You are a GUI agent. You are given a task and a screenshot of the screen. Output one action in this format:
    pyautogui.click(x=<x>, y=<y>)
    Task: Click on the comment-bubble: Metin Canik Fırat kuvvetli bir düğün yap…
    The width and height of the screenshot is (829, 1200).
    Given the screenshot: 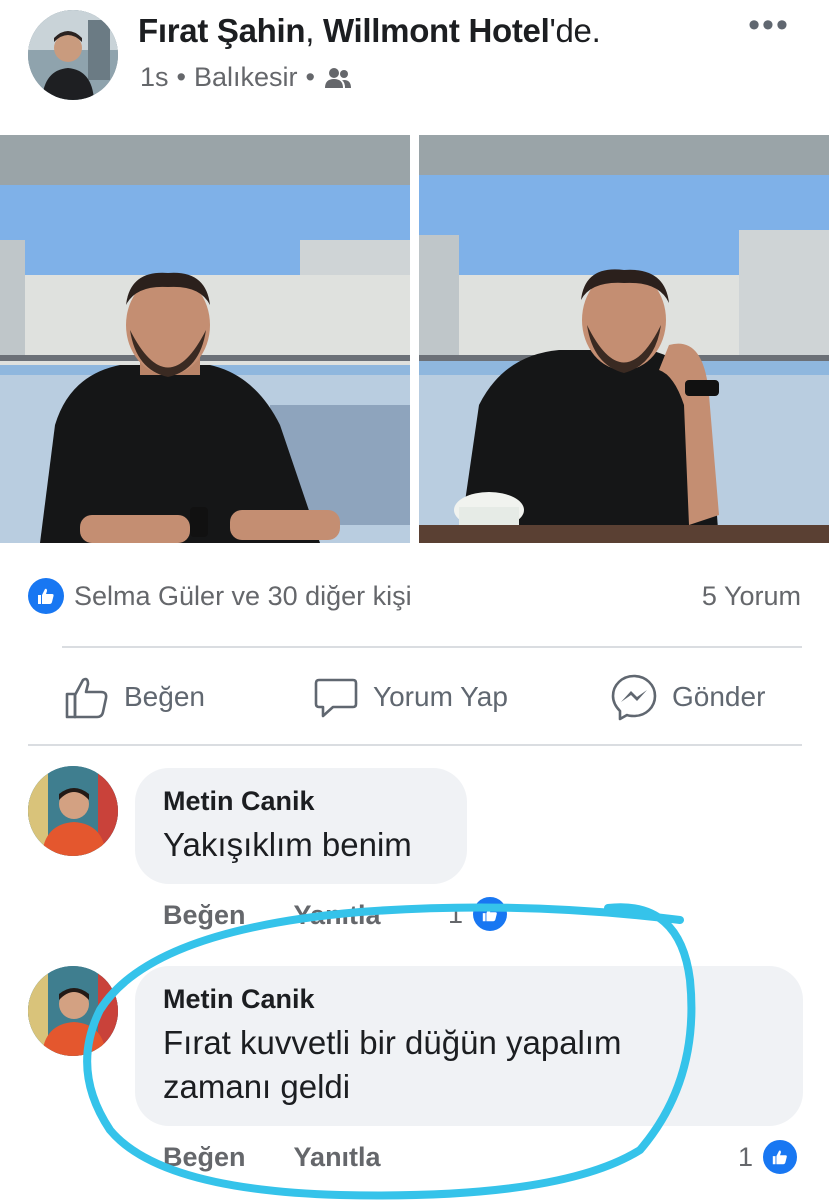 What is the action you would take?
    pyautogui.click(x=469, y=1046)
    